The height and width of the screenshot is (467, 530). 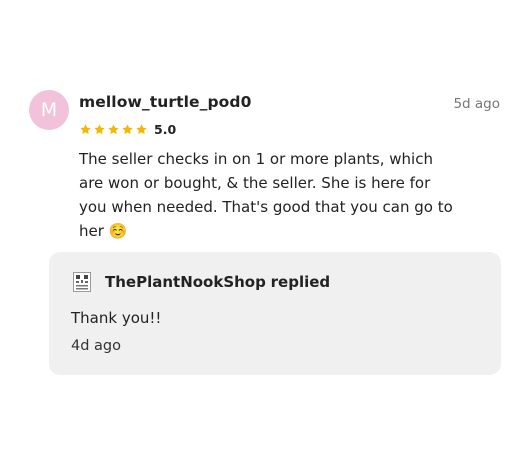 What do you see at coordinates (165, 102) in the screenshot?
I see `reviewer-username: mellow_turtle_pod0` at bounding box center [165, 102].